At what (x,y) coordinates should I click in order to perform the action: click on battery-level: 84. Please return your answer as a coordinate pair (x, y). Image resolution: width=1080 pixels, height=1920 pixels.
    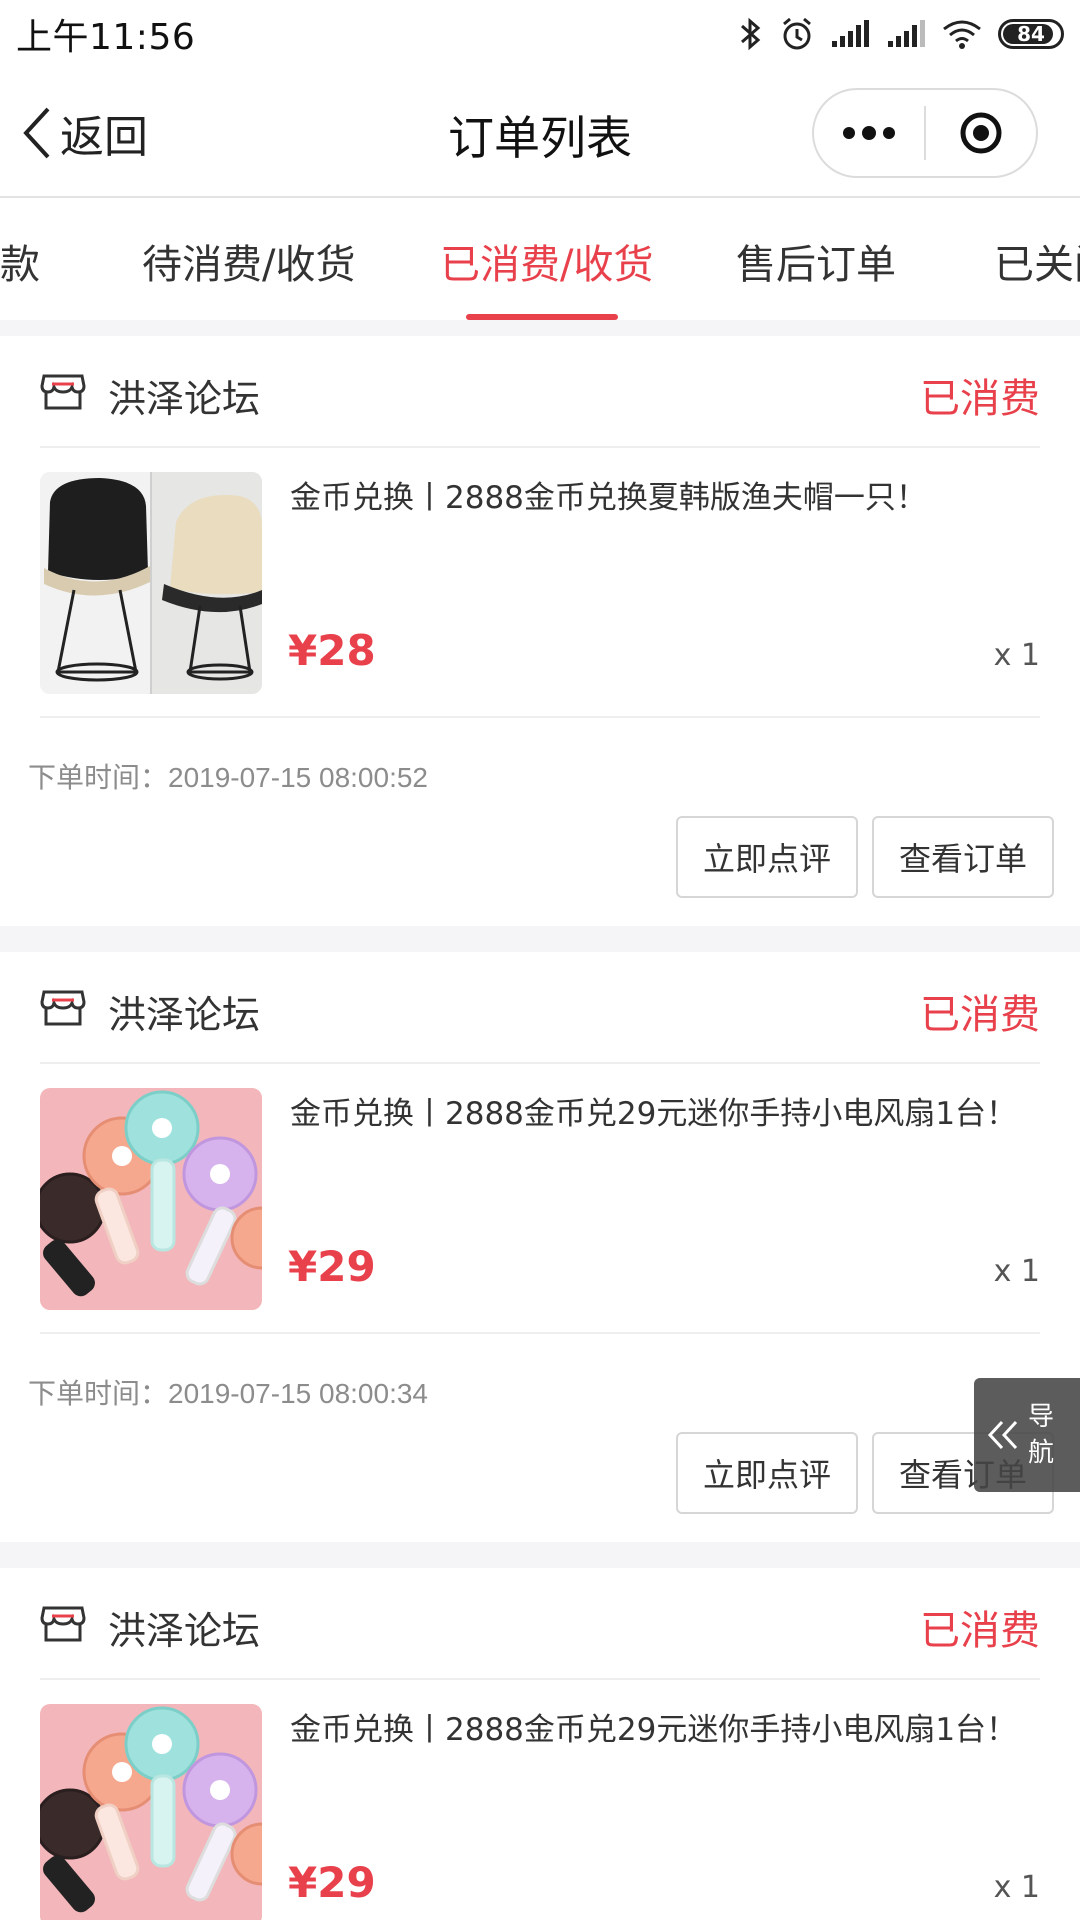
    Looking at the image, I should click on (1031, 34).